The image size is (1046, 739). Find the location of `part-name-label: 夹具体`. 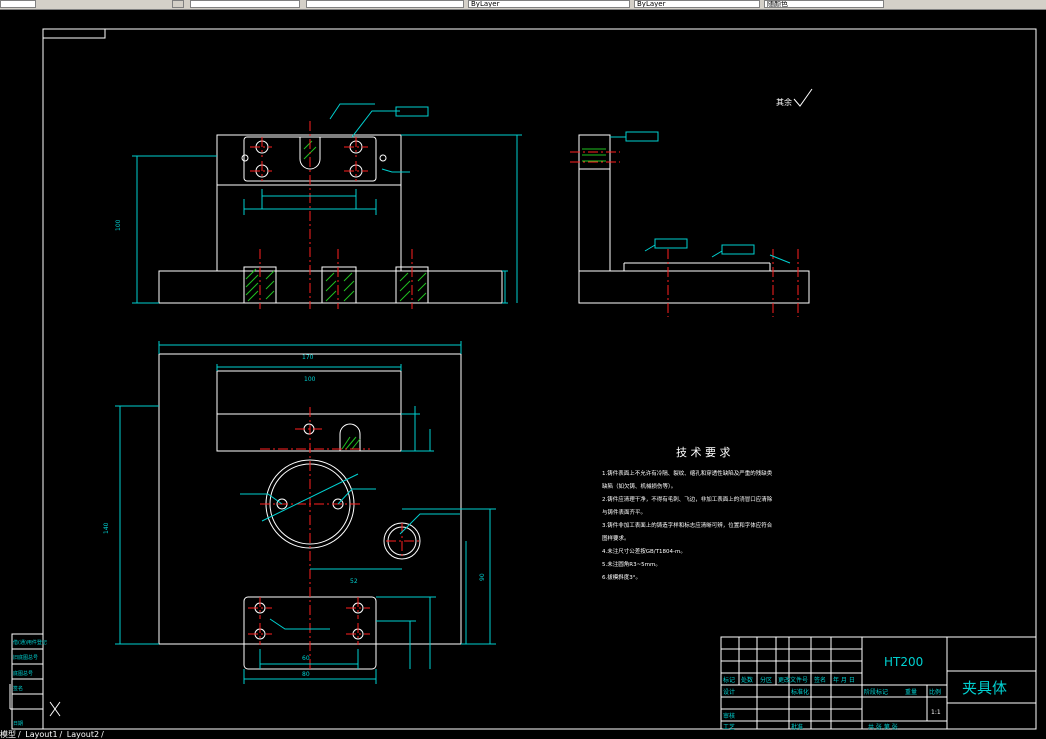

part-name-label: 夹具体 is located at coordinates (984, 688).